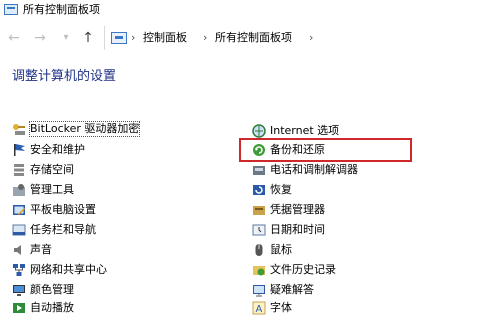 Image resolution: width=480 pixels, height=320 pixels. What do you see at coordinates (281, 189) in the screenshot?
I see `item-label: 恢复` at bounding box center [281, 189].